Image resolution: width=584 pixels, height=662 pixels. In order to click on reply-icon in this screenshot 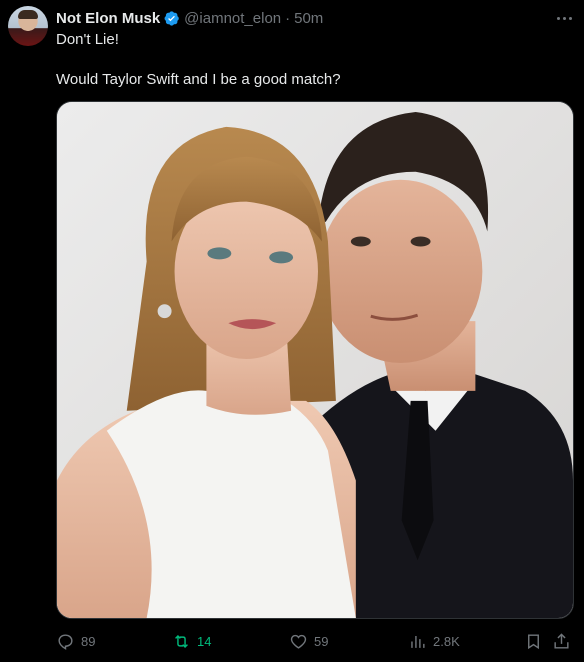, I will do `click(65, 641)`.